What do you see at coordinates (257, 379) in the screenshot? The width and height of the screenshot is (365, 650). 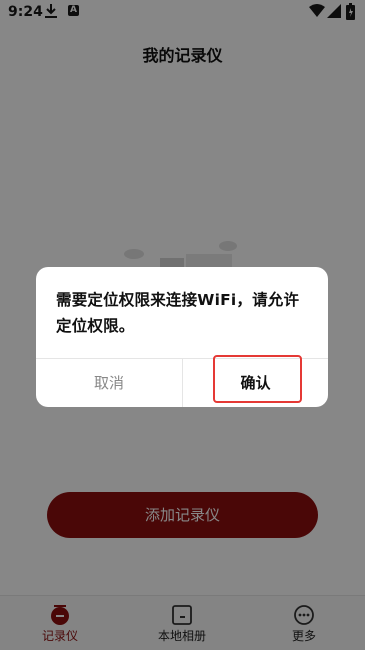 I see `confirm-highlight-box` at bounding box center [257, 379].